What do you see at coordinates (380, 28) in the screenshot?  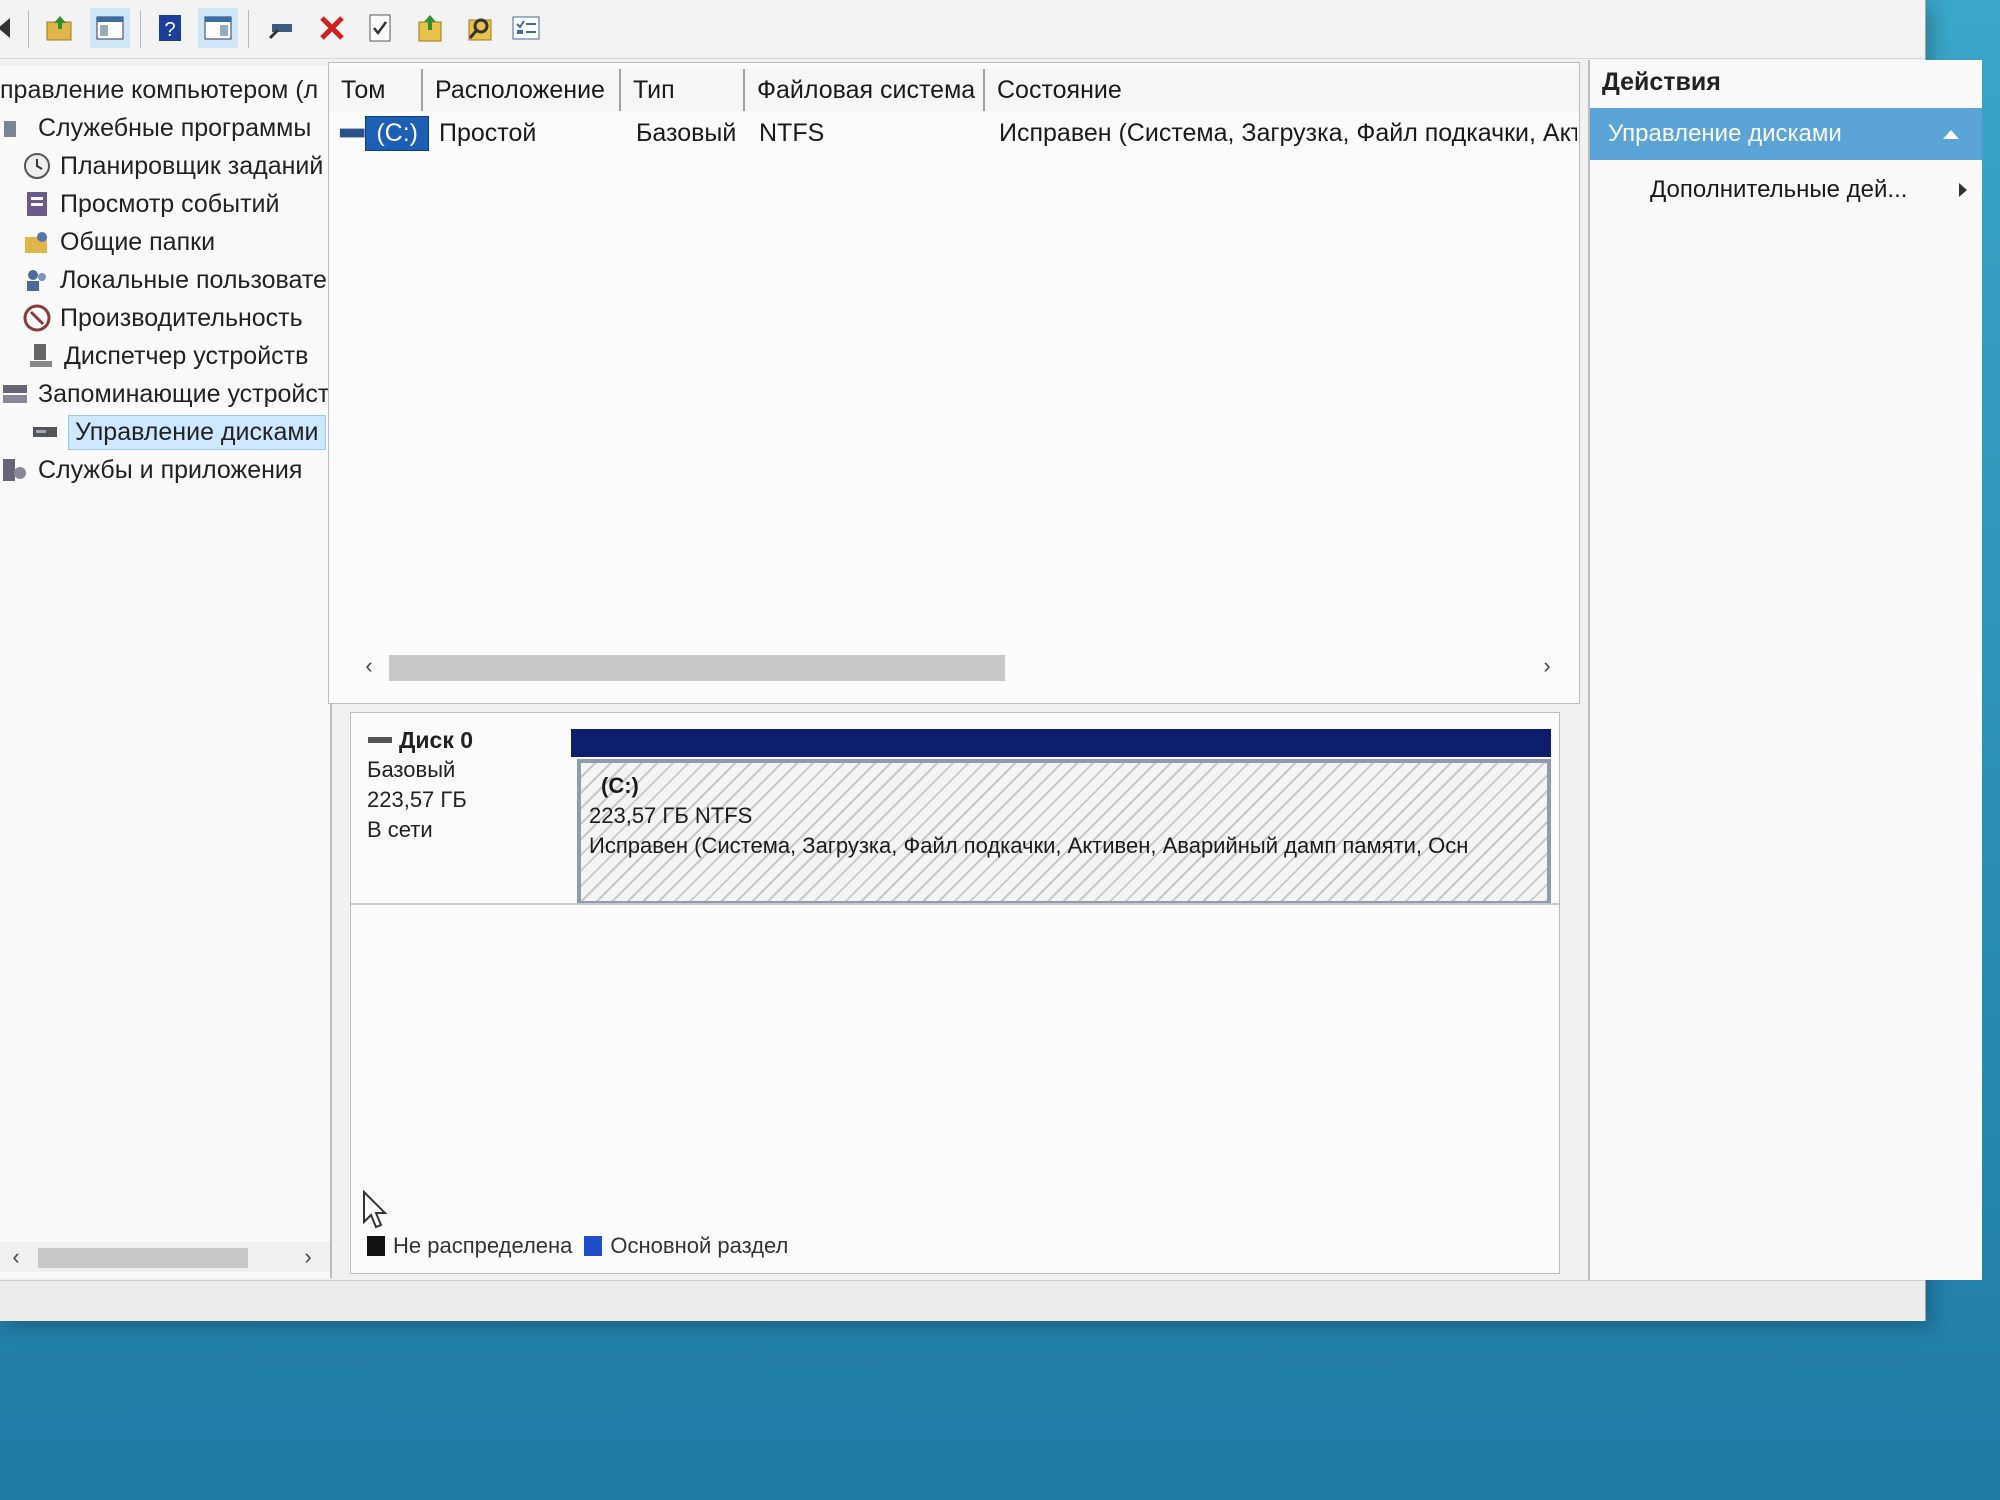 I see `check-icon` at bounding box center [380, 28].